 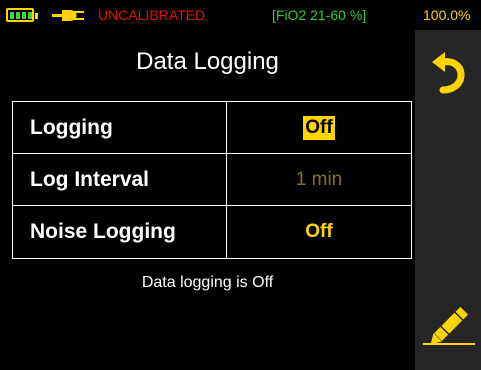 I want to click on calibration-status: UNCALIBRATED, so click(x=152, y=15).